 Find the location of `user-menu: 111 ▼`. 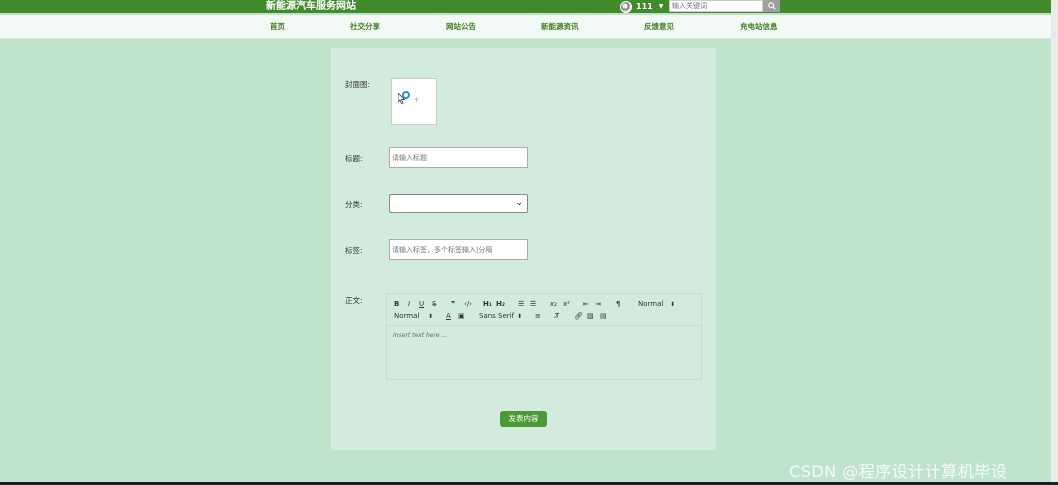

user-menu: 111 ▼ is located at coordinates (641, 6).